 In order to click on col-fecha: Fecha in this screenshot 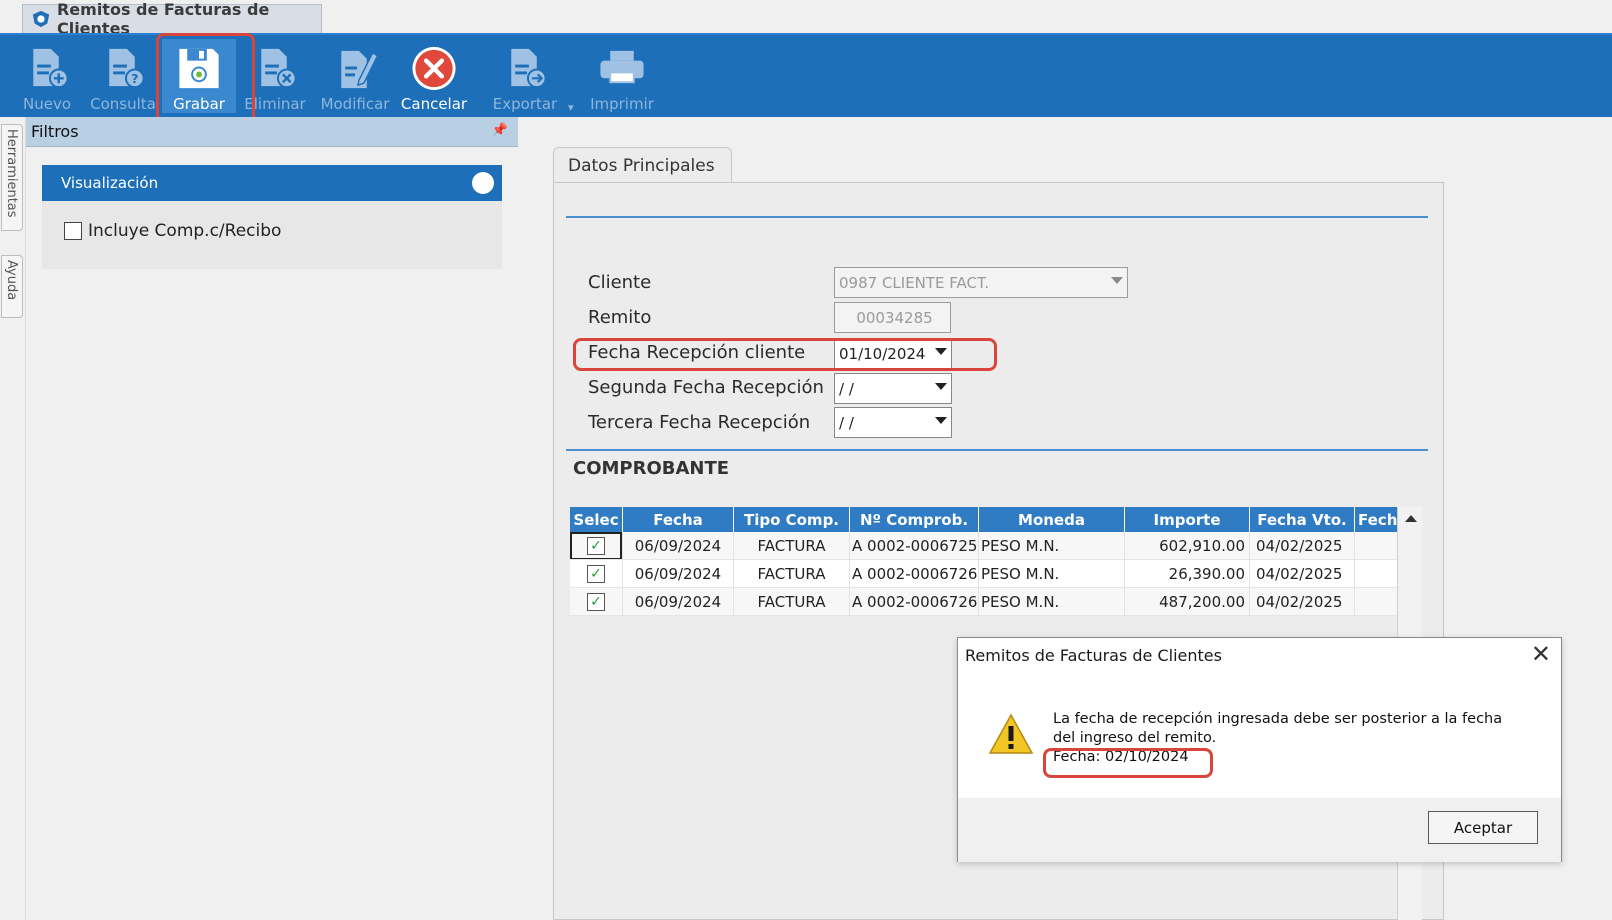, I will do `click(678, 519)`.